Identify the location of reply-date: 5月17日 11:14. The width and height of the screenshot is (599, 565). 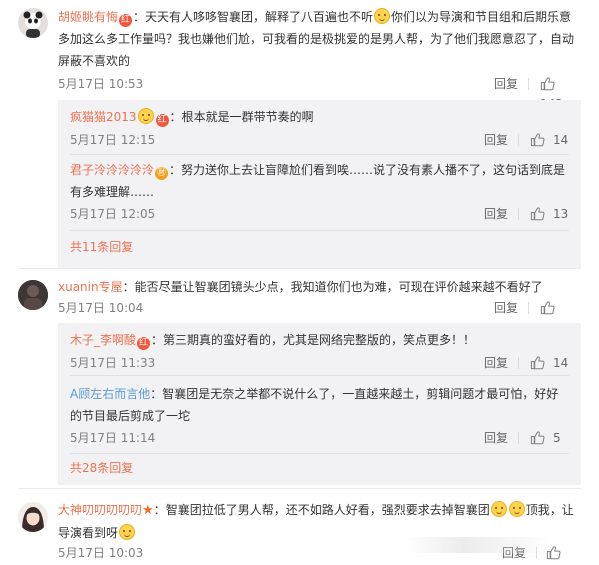
(113, 438).